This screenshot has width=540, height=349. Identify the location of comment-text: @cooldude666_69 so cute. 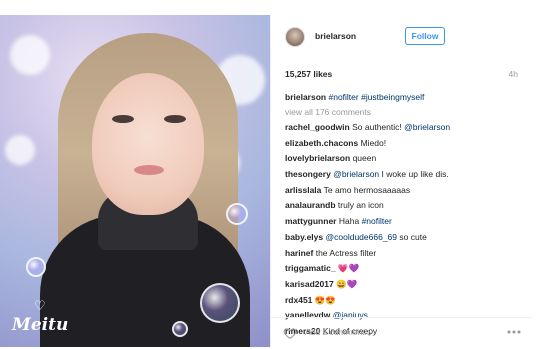
(376, 236).